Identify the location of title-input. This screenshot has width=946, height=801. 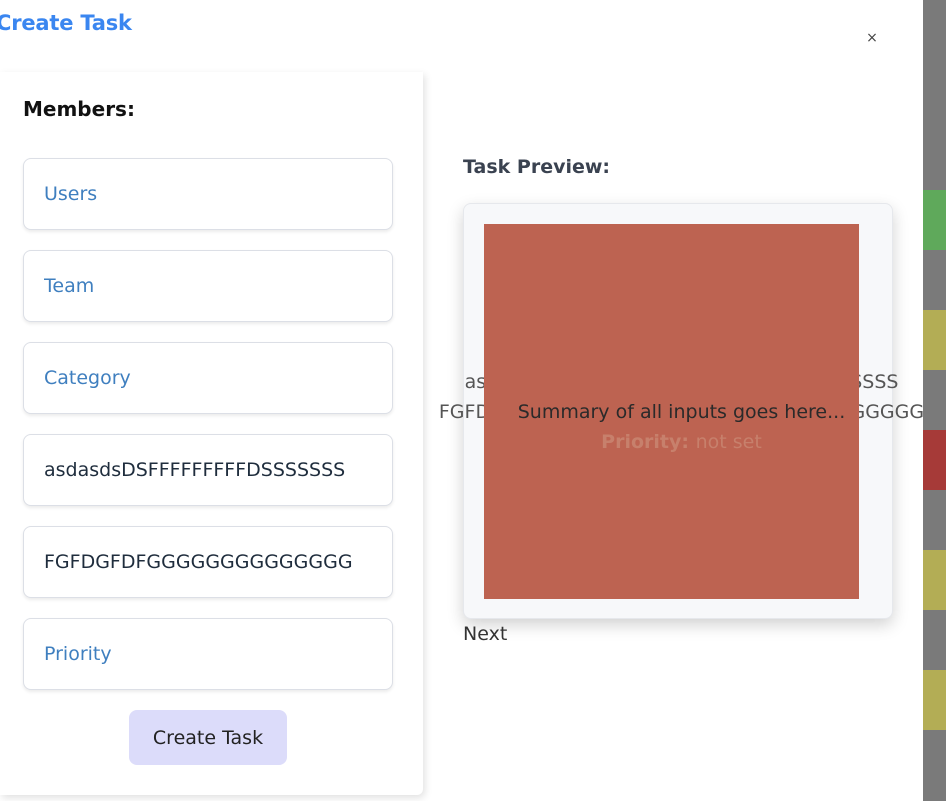
(208, 470).